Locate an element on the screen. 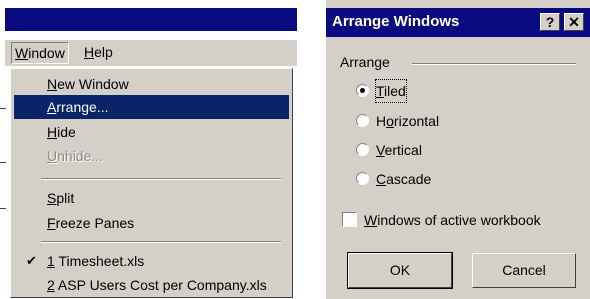 The image size is (590, 299). help-menu-rest: elp is located at coordinates (103, 52).